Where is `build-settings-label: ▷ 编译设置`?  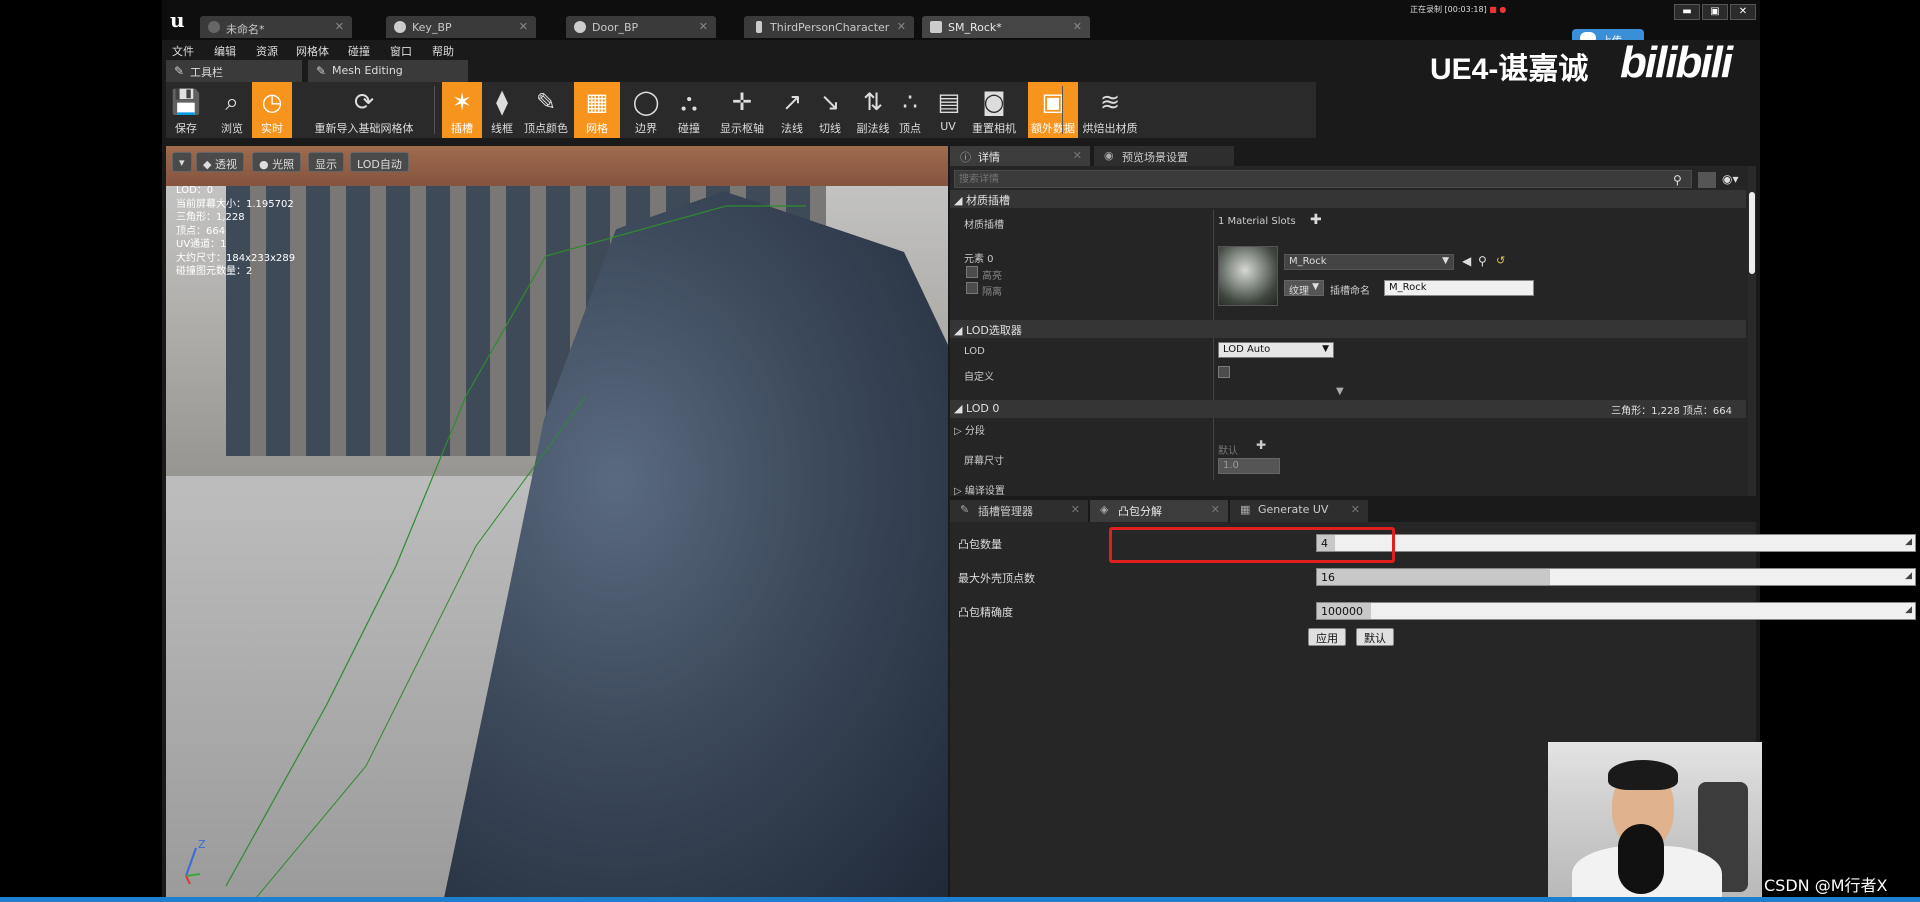 build-settings-label: ▷ 编译设置 is located at coordinates (979, 489).